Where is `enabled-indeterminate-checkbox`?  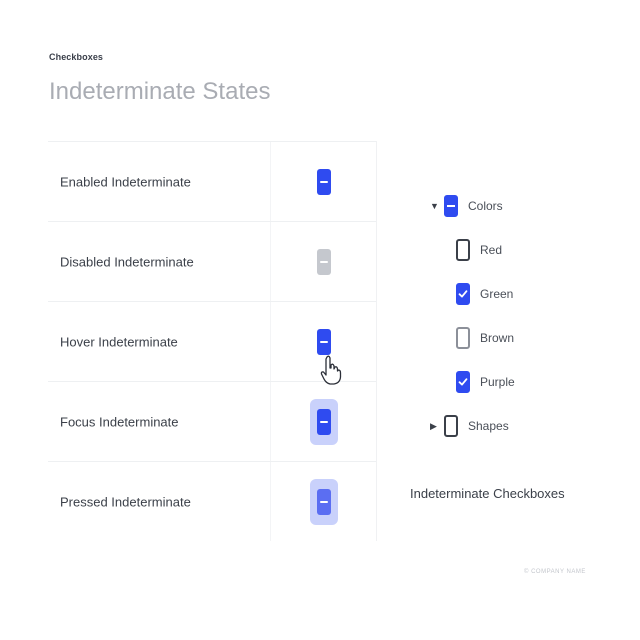
enabled-indeterminate-checkbox is located at coordinates (324, 182).